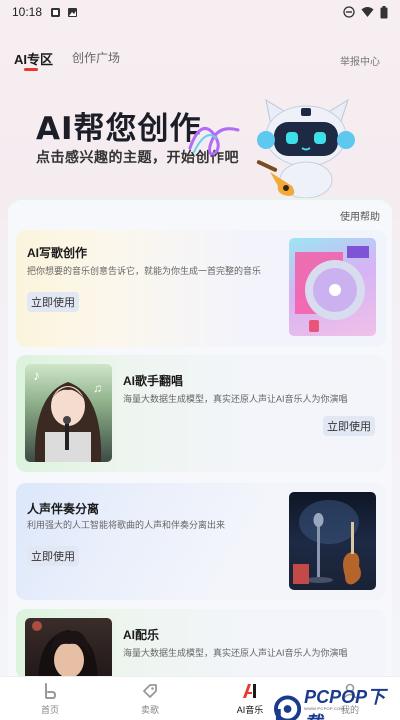 Image resolution: width=400 pixels, height=720 pixels. I want to click on card-description: 把你想要的音乐创意告诉它，就能为你生成一首完整的音乐, so click(144, 271).